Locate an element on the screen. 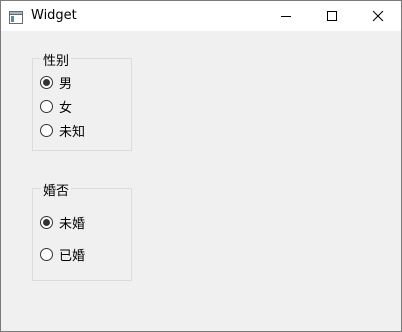 Image resolution: width=402 pixels, height=332 pixels. radio-unknown: 未知 is located at coordinates (63, 131).